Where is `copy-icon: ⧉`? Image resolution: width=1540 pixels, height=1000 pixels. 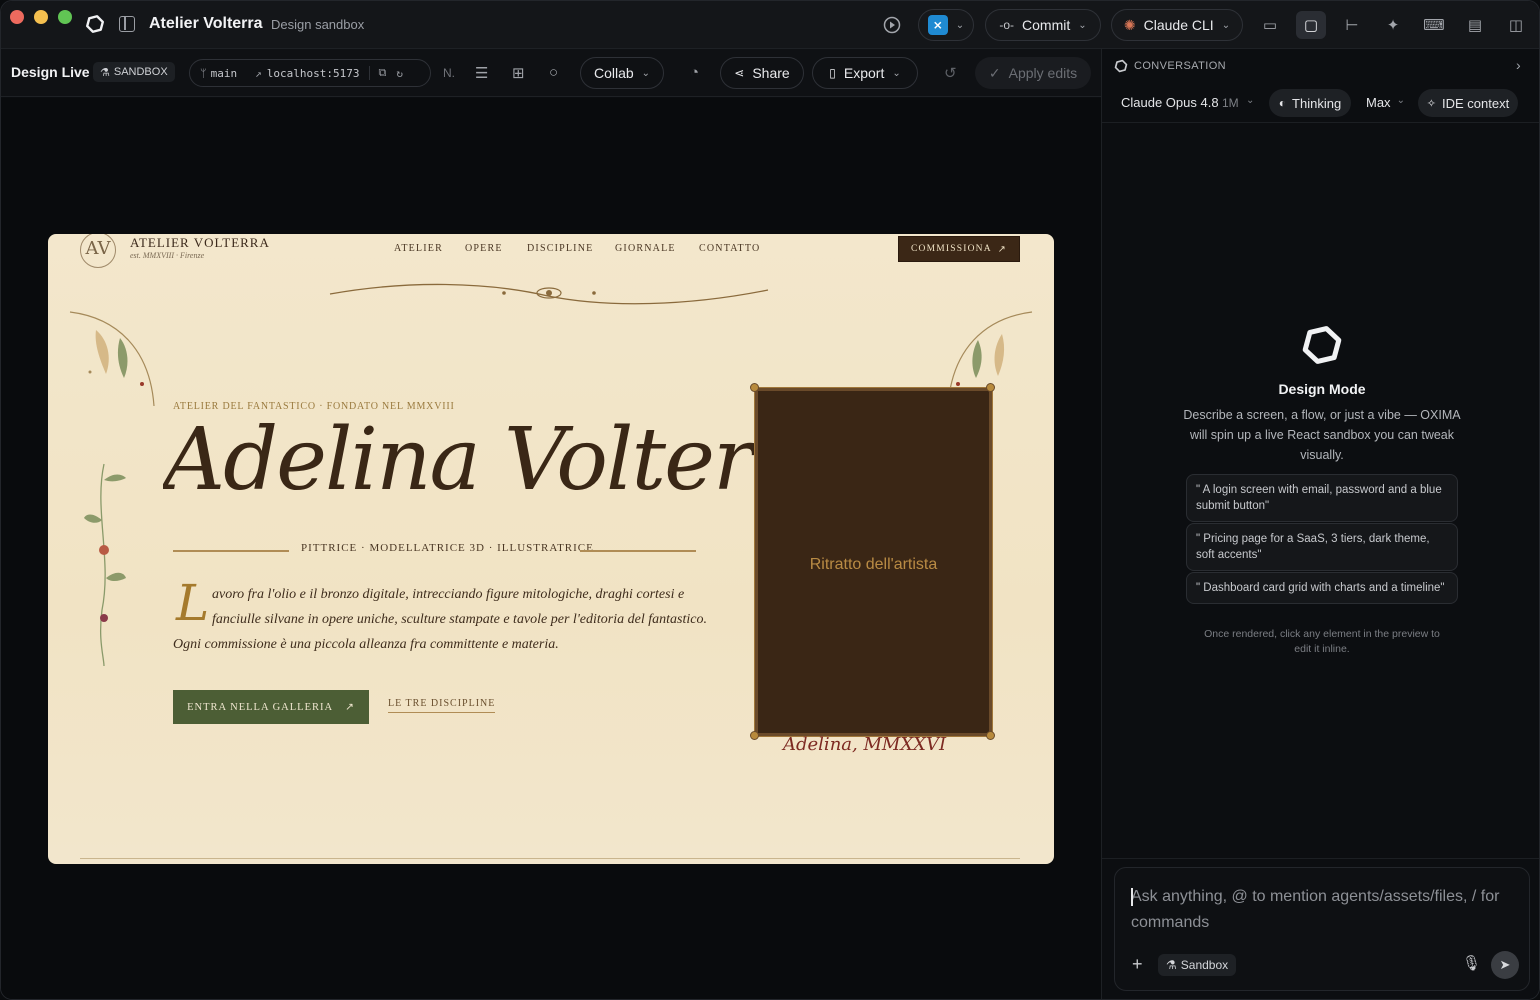
copy-icon: ⧉ is located at coordinates (377, 73).